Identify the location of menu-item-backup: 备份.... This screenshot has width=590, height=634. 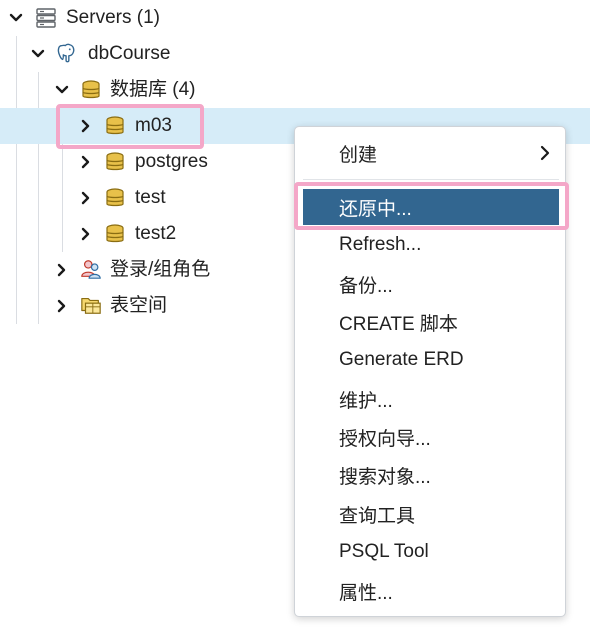
(431, 284).